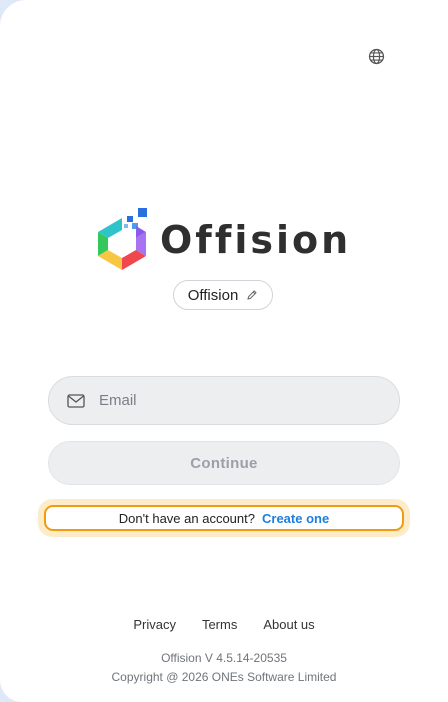  What do you see at coordinates (239, 400) in the screenshot?
I see `email-input` at bounding box center [239, 400].